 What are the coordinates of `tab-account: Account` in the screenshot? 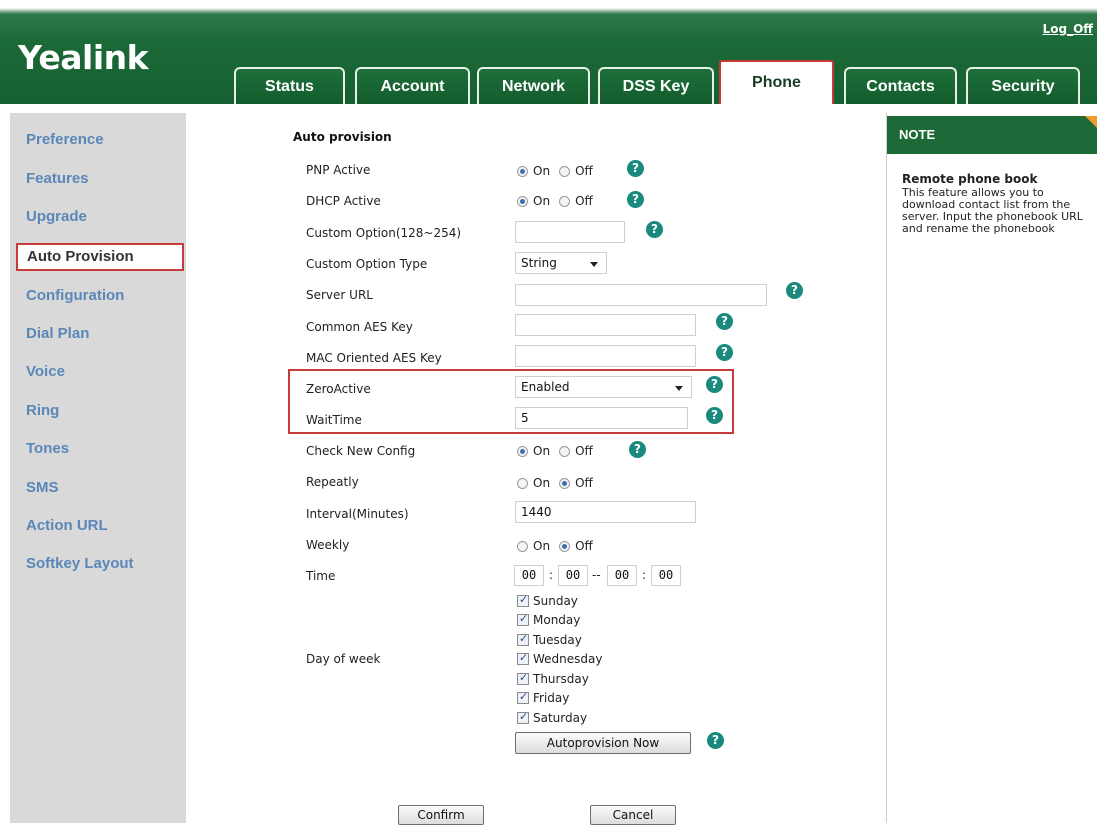 It's located at (412, 85).